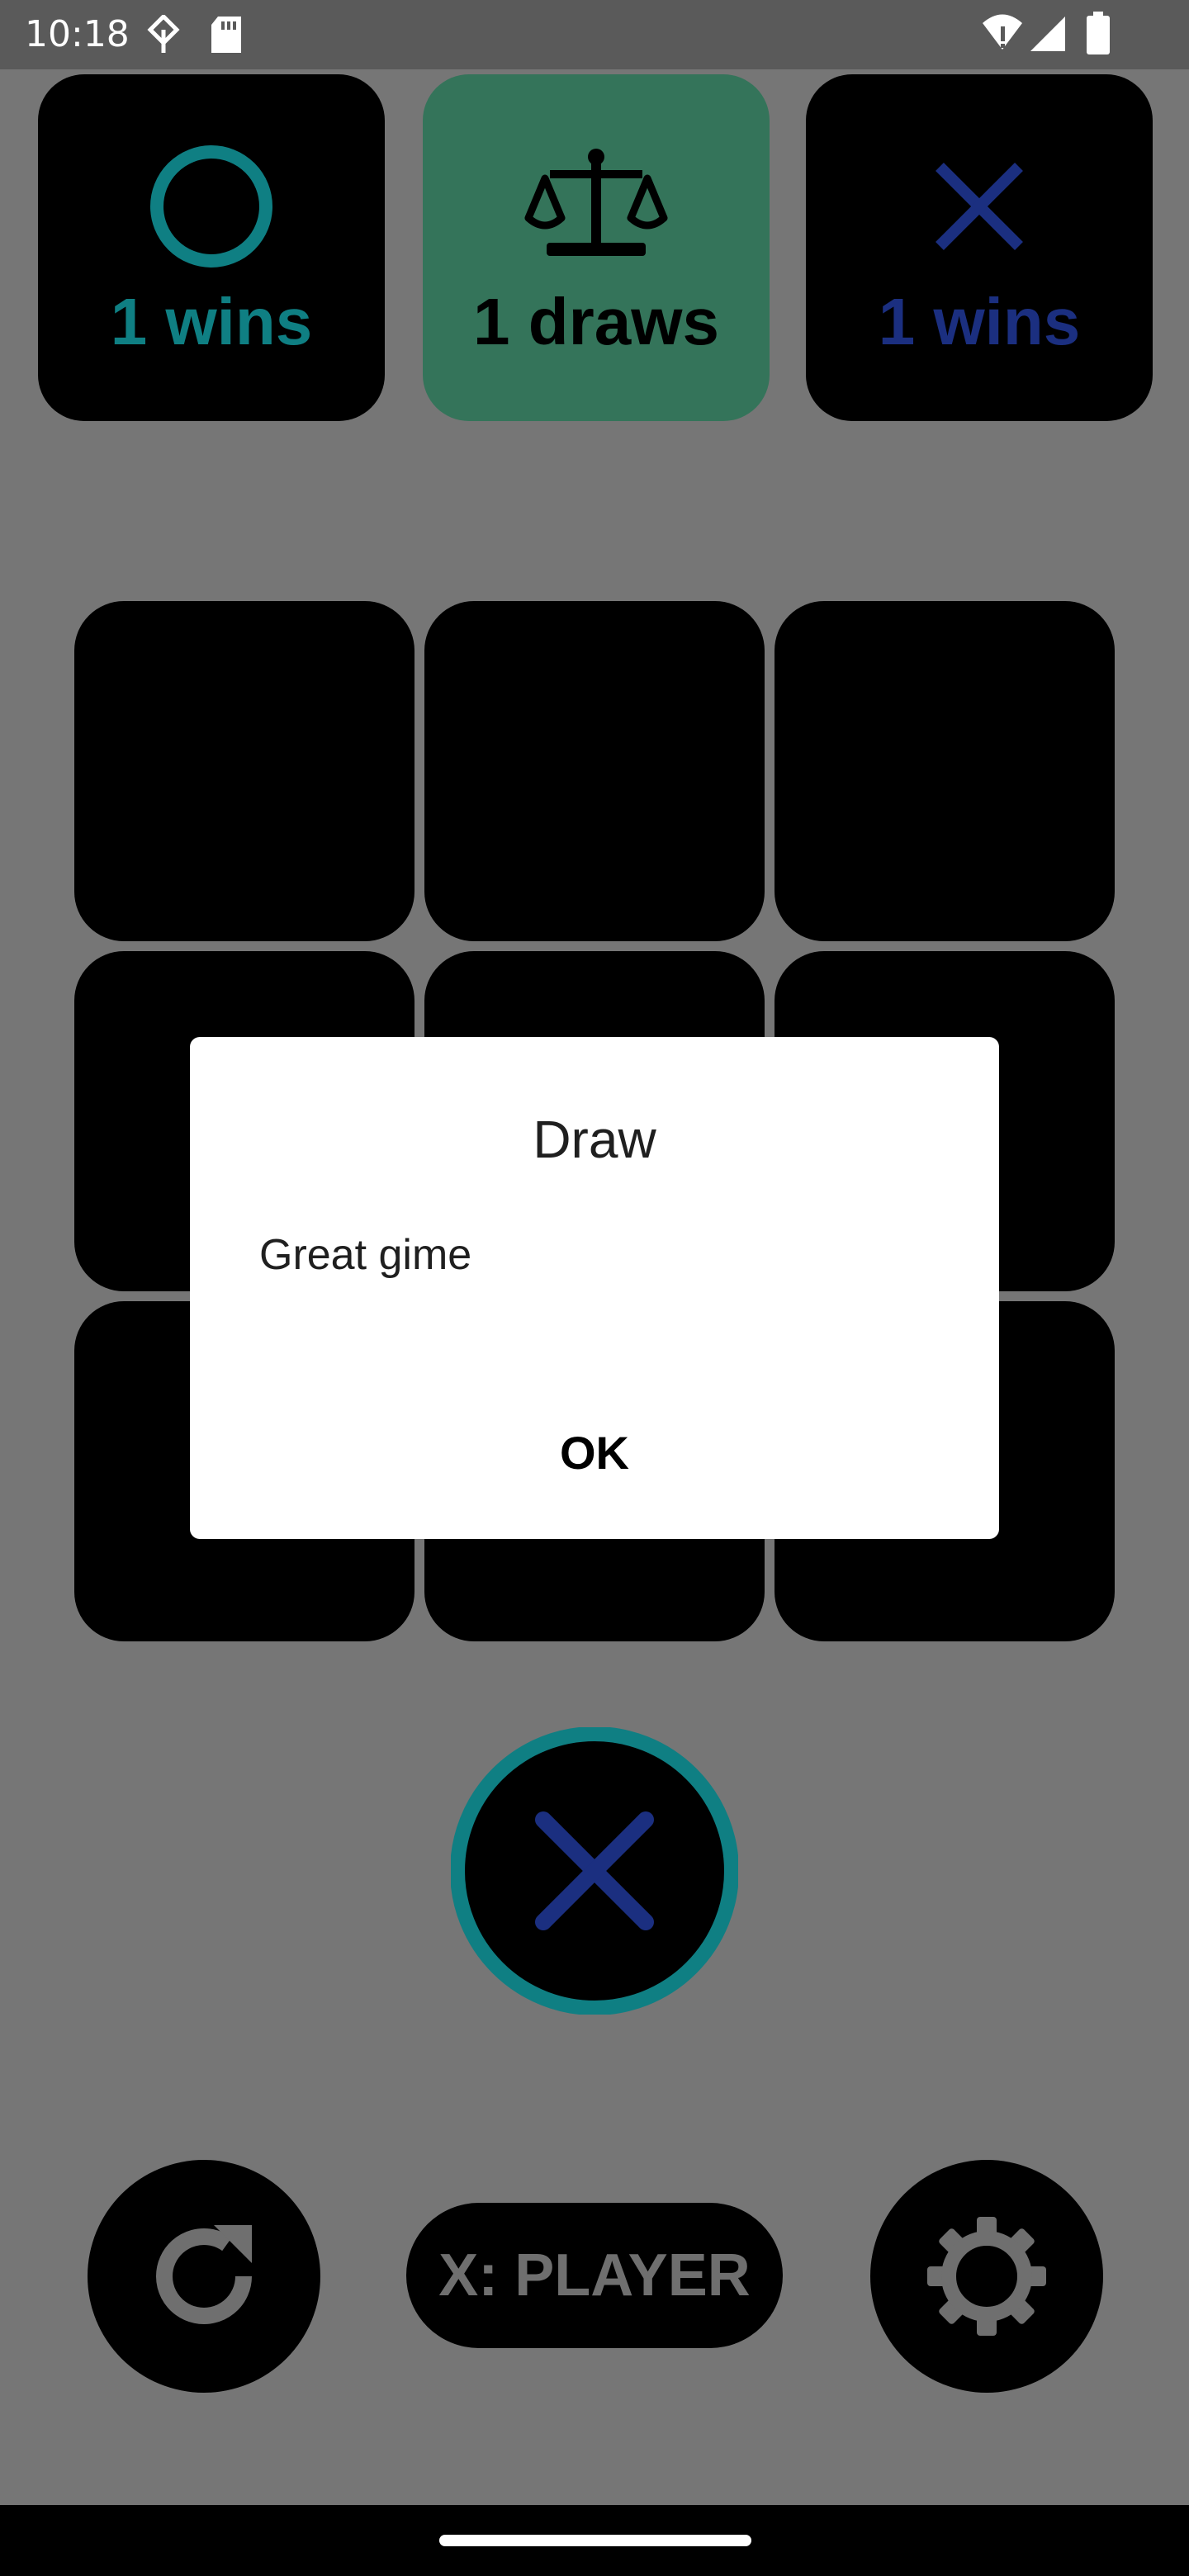  Describe the element at coordinates (594, 1453) in the screenshot. I see `ok-button: OK` at that location.